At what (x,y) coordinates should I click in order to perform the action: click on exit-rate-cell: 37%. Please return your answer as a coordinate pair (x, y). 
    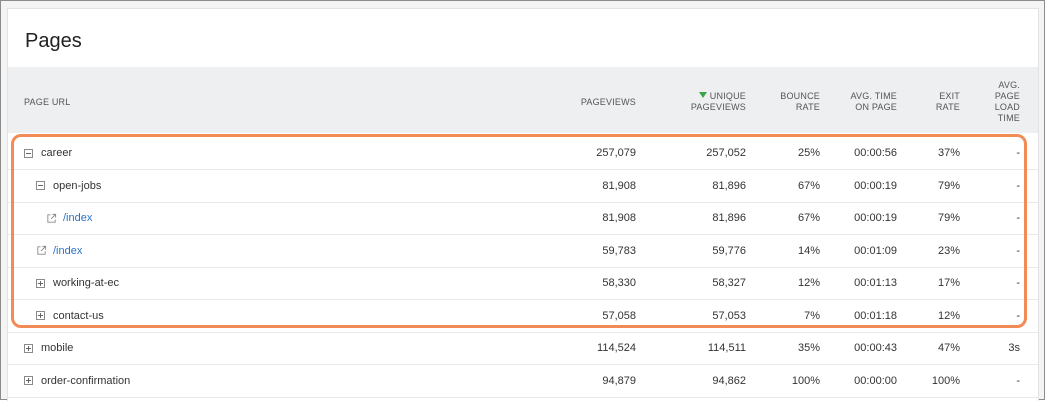
    Looking at the image, I should click on (948, 153).